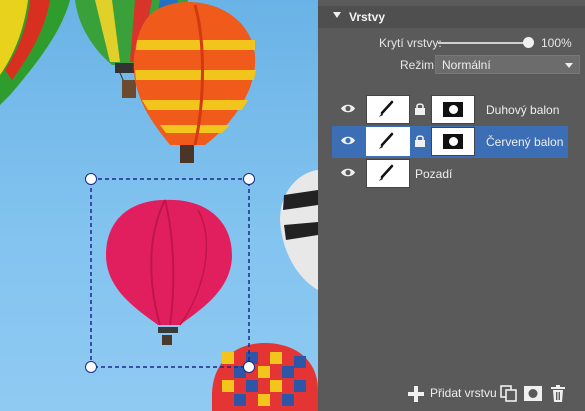 The image size is (585, 411). I want to click on orange-balloon, so click(194, 82).